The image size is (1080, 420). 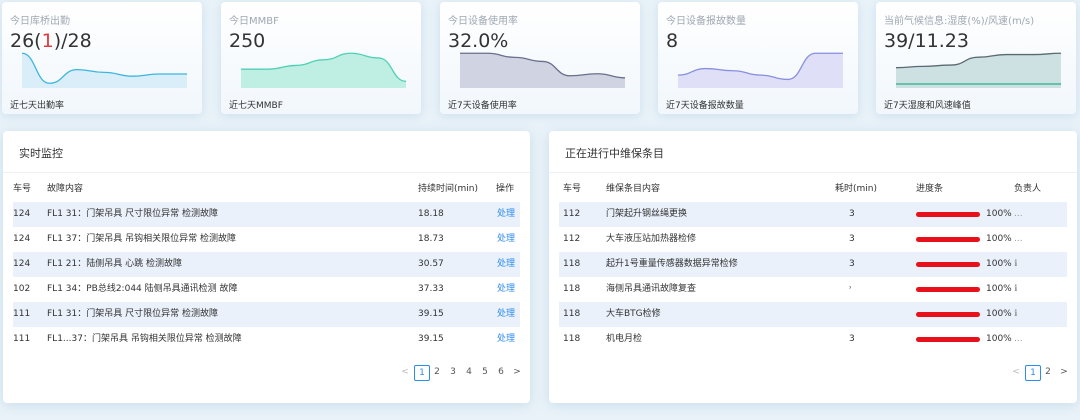 I want to click on page-4-button: 4, so click(x=469, y=372).